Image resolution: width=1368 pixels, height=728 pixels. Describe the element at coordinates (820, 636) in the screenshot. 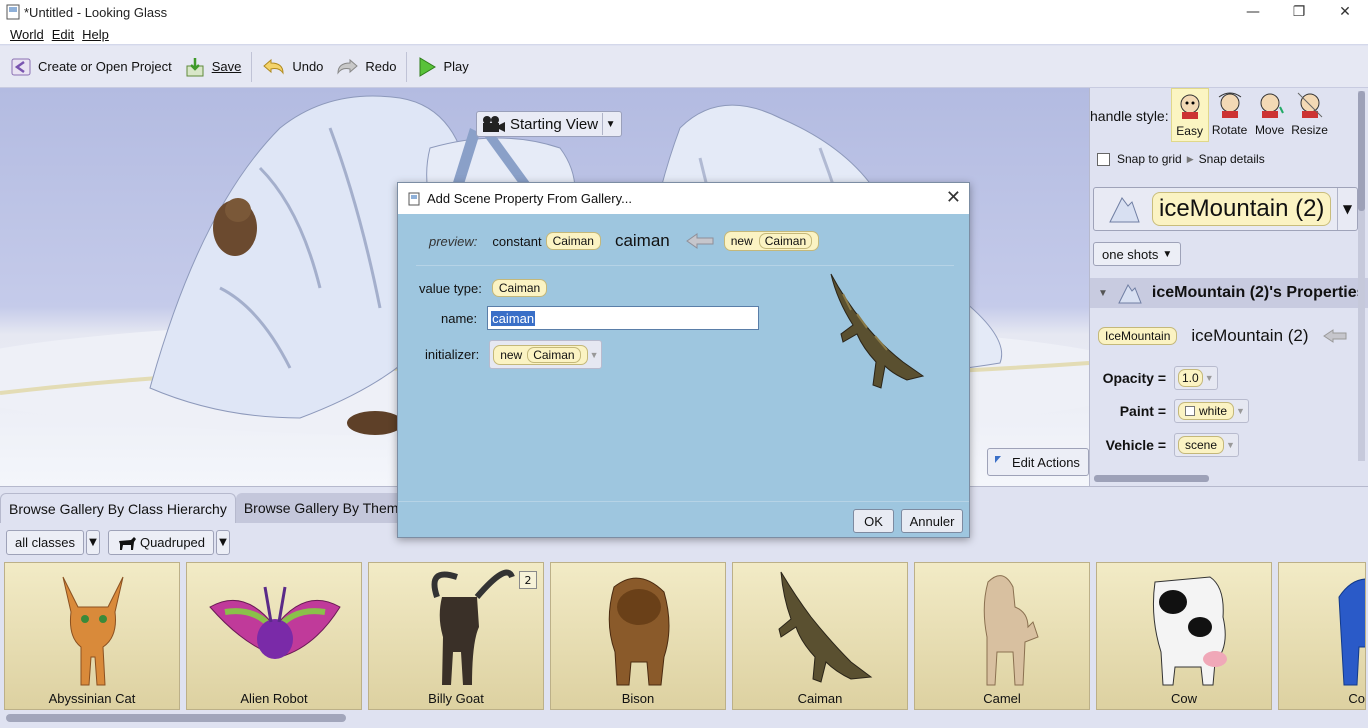

I see `gallery-item-caiman: Caiman` at that location.